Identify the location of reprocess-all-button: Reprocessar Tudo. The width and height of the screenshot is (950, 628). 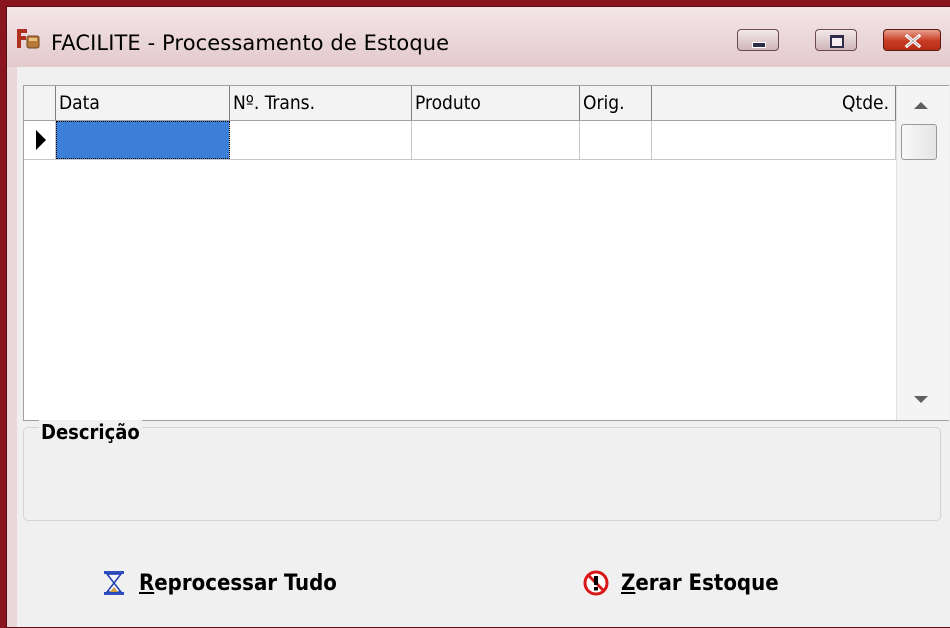
(219, 583).